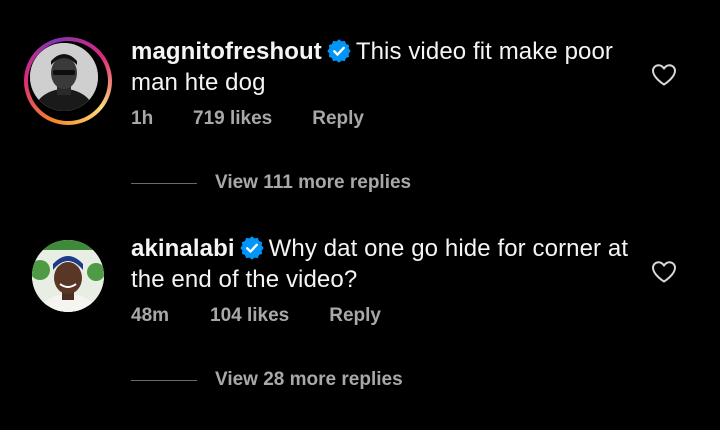 The width and height of the screenshot is (720, 430). I want to click on comment-username: akinalabi, so click(183, 248).